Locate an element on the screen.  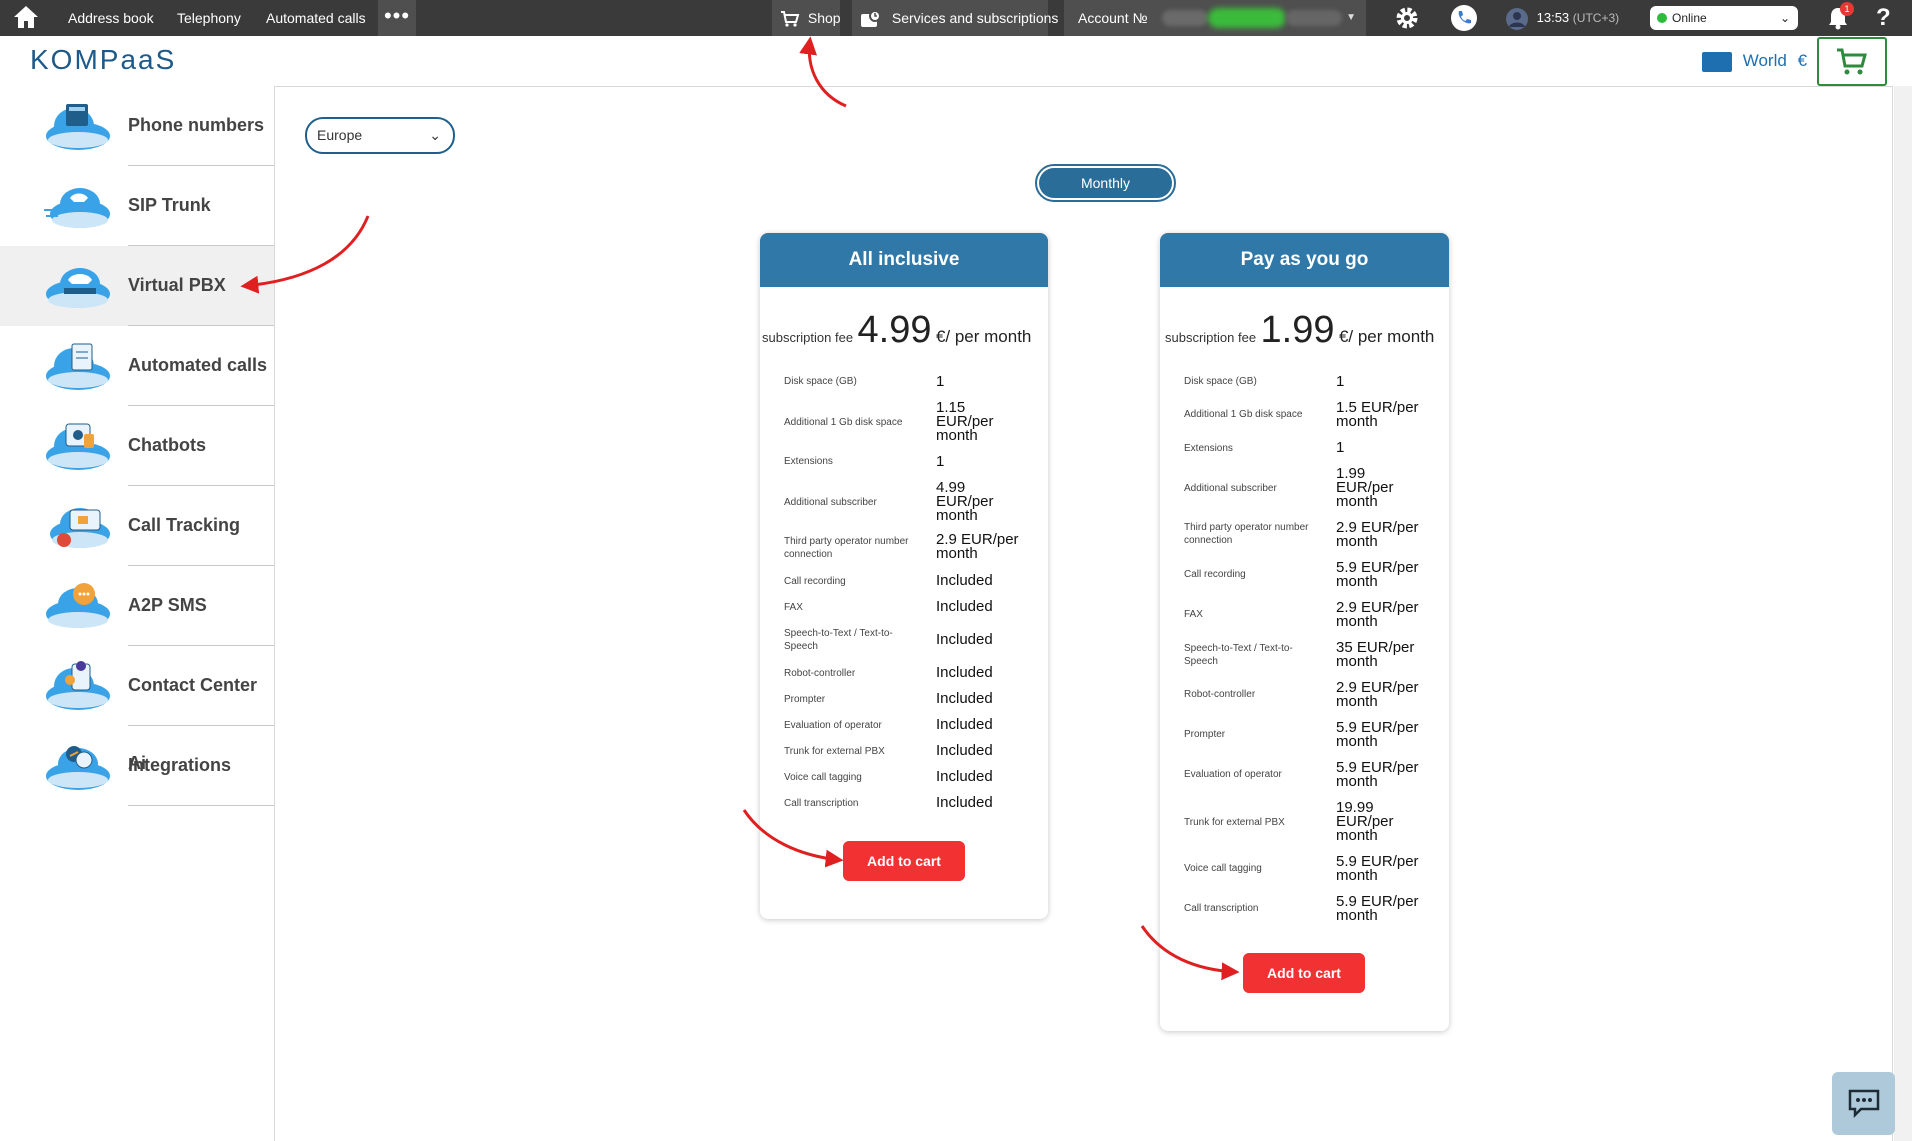
services-button: Services and subscriptions is located at coordinates (955, 18).